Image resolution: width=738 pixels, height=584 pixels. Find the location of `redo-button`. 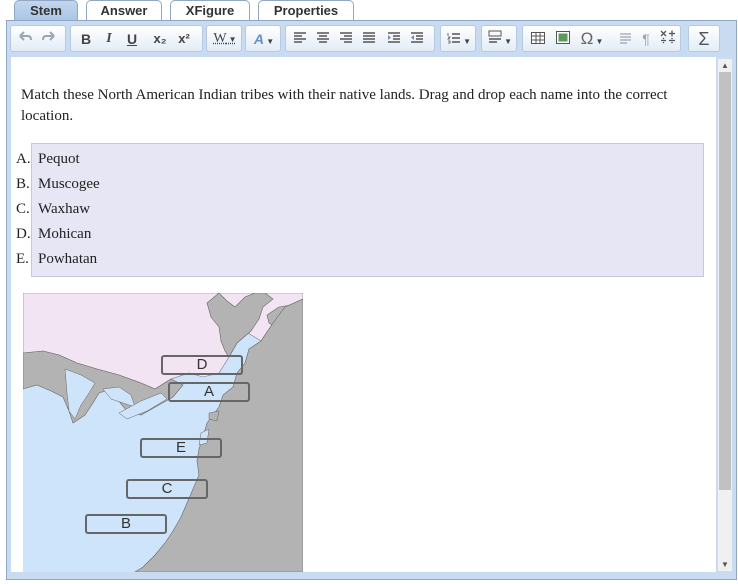

redo-button is located at coordinates (49, 39).